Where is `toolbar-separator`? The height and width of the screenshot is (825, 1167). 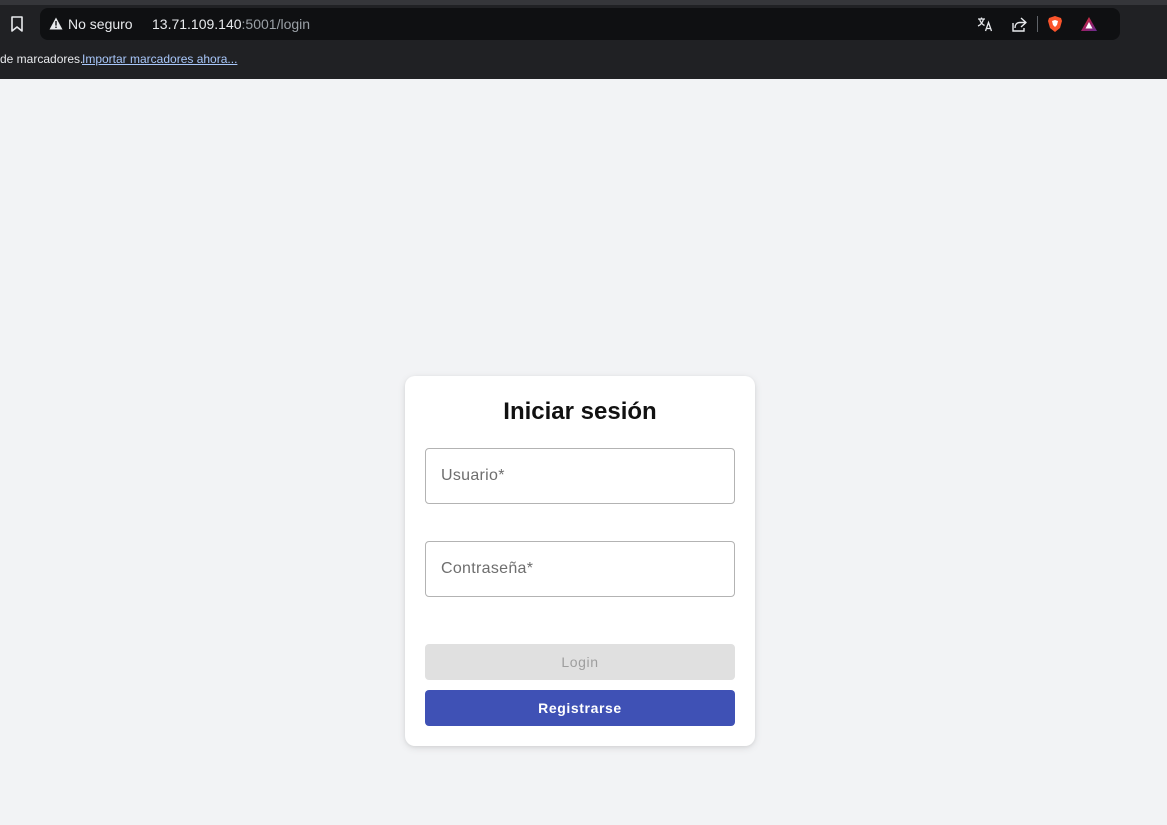
toolbar-separator is located at coordinates (1037, 24).